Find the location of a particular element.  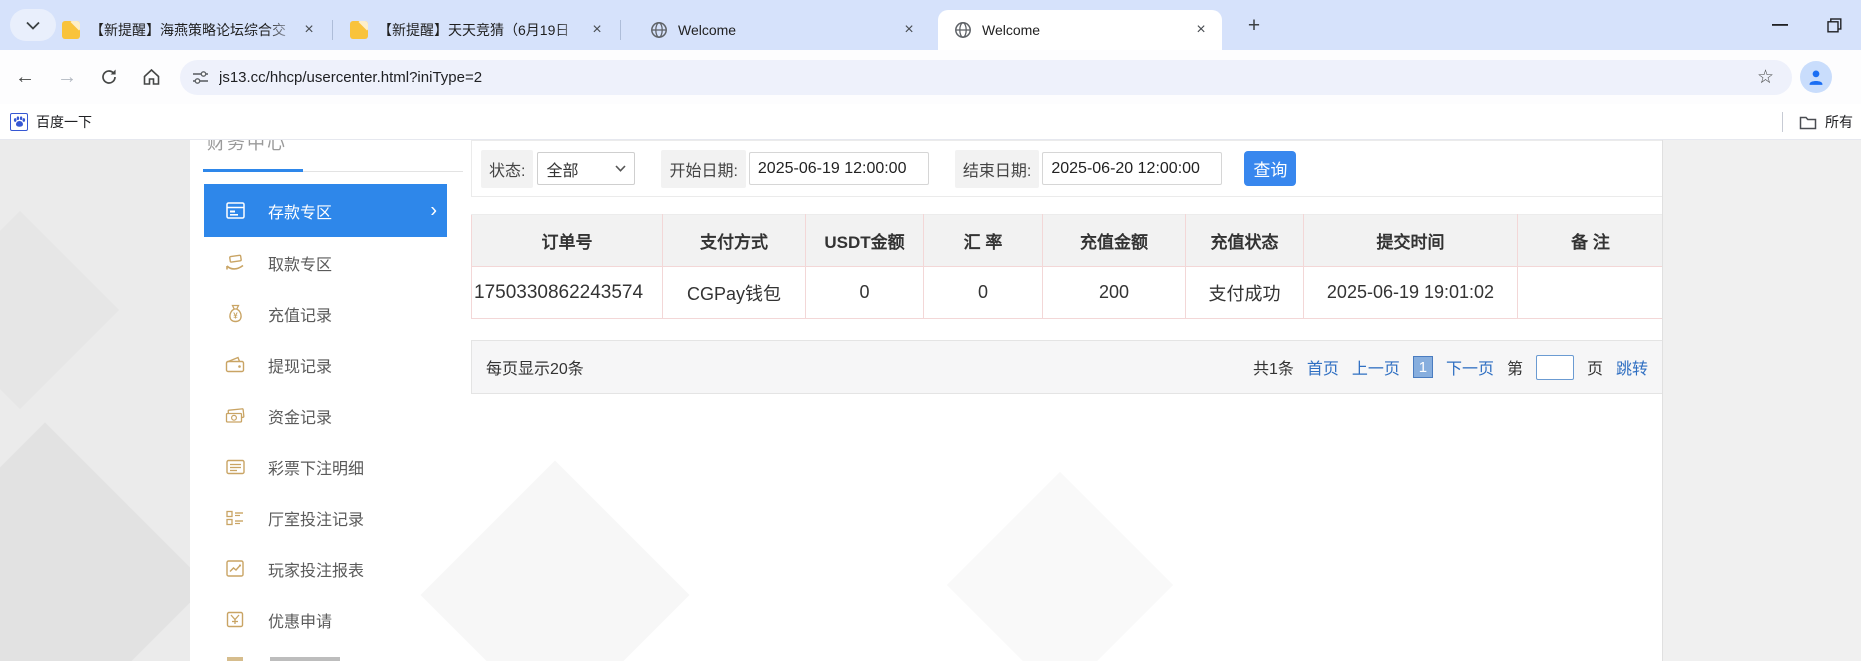

sidebar-item-clipped is located at coordinates (325, 653).